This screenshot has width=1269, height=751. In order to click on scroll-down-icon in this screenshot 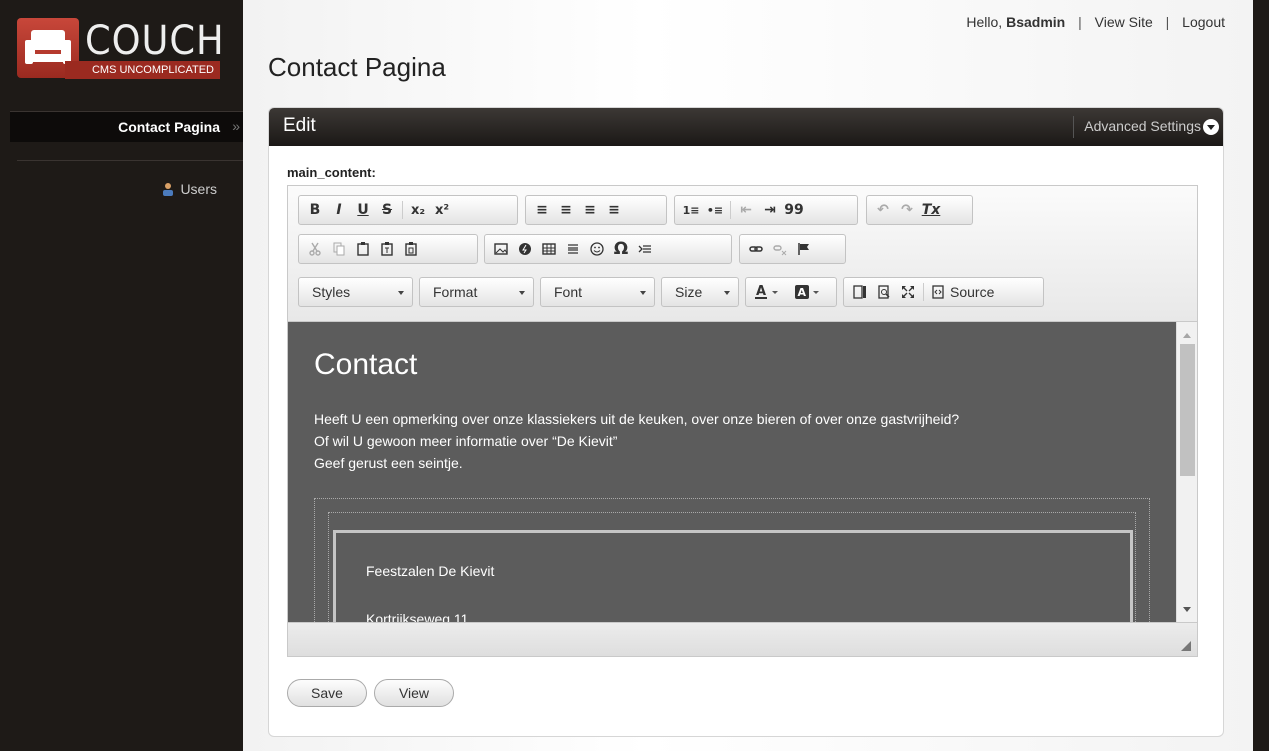, I will do `click(1187, 611)`.